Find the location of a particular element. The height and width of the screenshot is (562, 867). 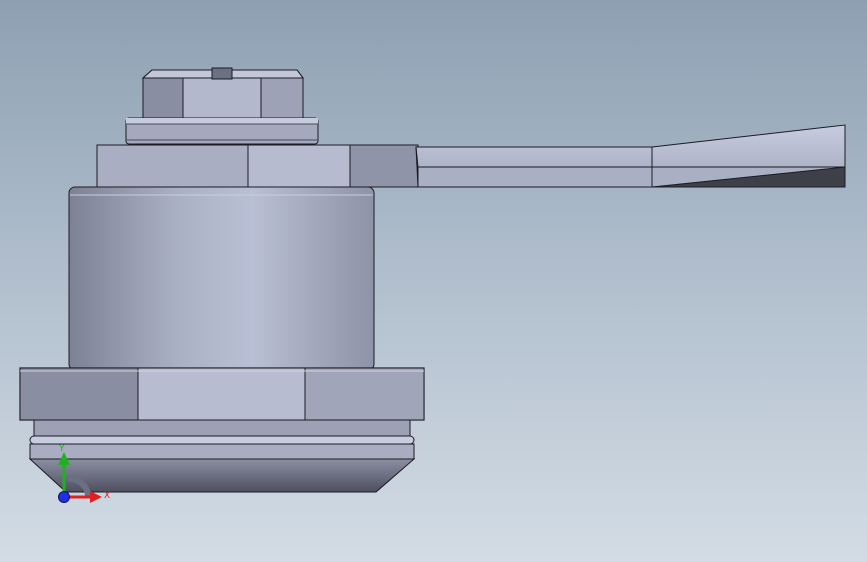

lock-barrel is located at coordinates (221, 278).